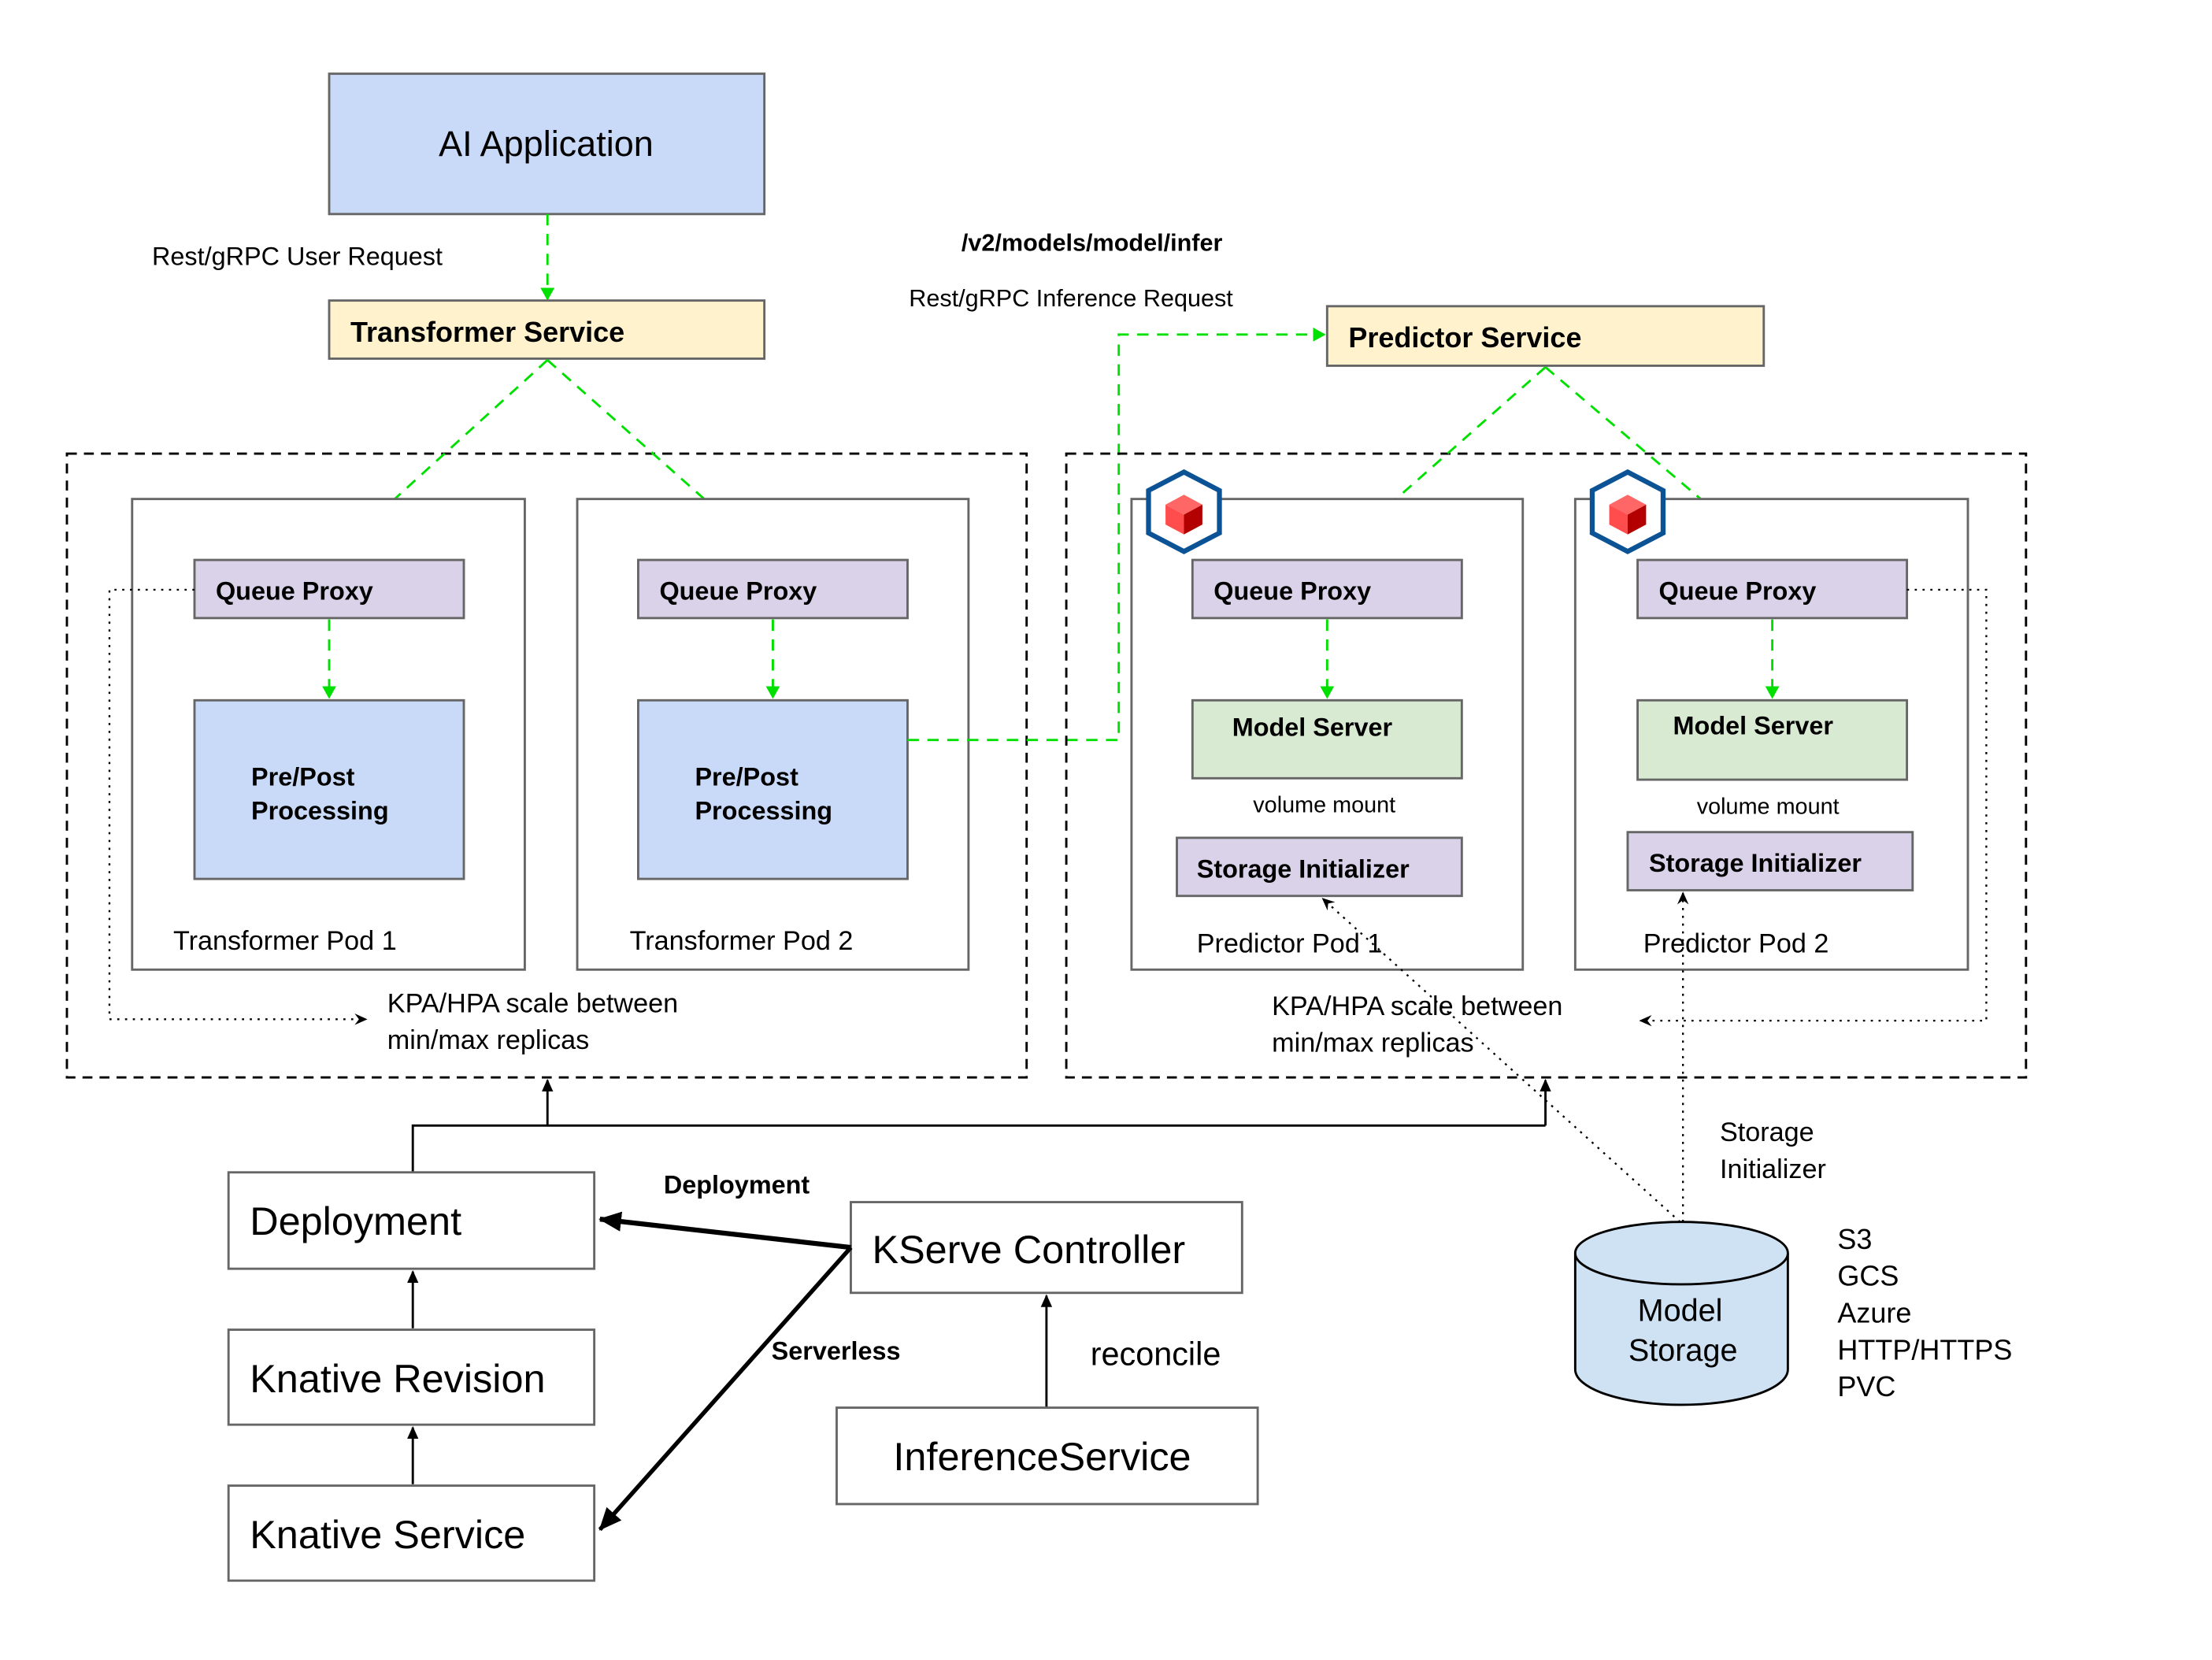 The width and height of the screenshot is (2212, 1660). I want to click on deployment-edge-label: Deployment, so click(737, 1185).